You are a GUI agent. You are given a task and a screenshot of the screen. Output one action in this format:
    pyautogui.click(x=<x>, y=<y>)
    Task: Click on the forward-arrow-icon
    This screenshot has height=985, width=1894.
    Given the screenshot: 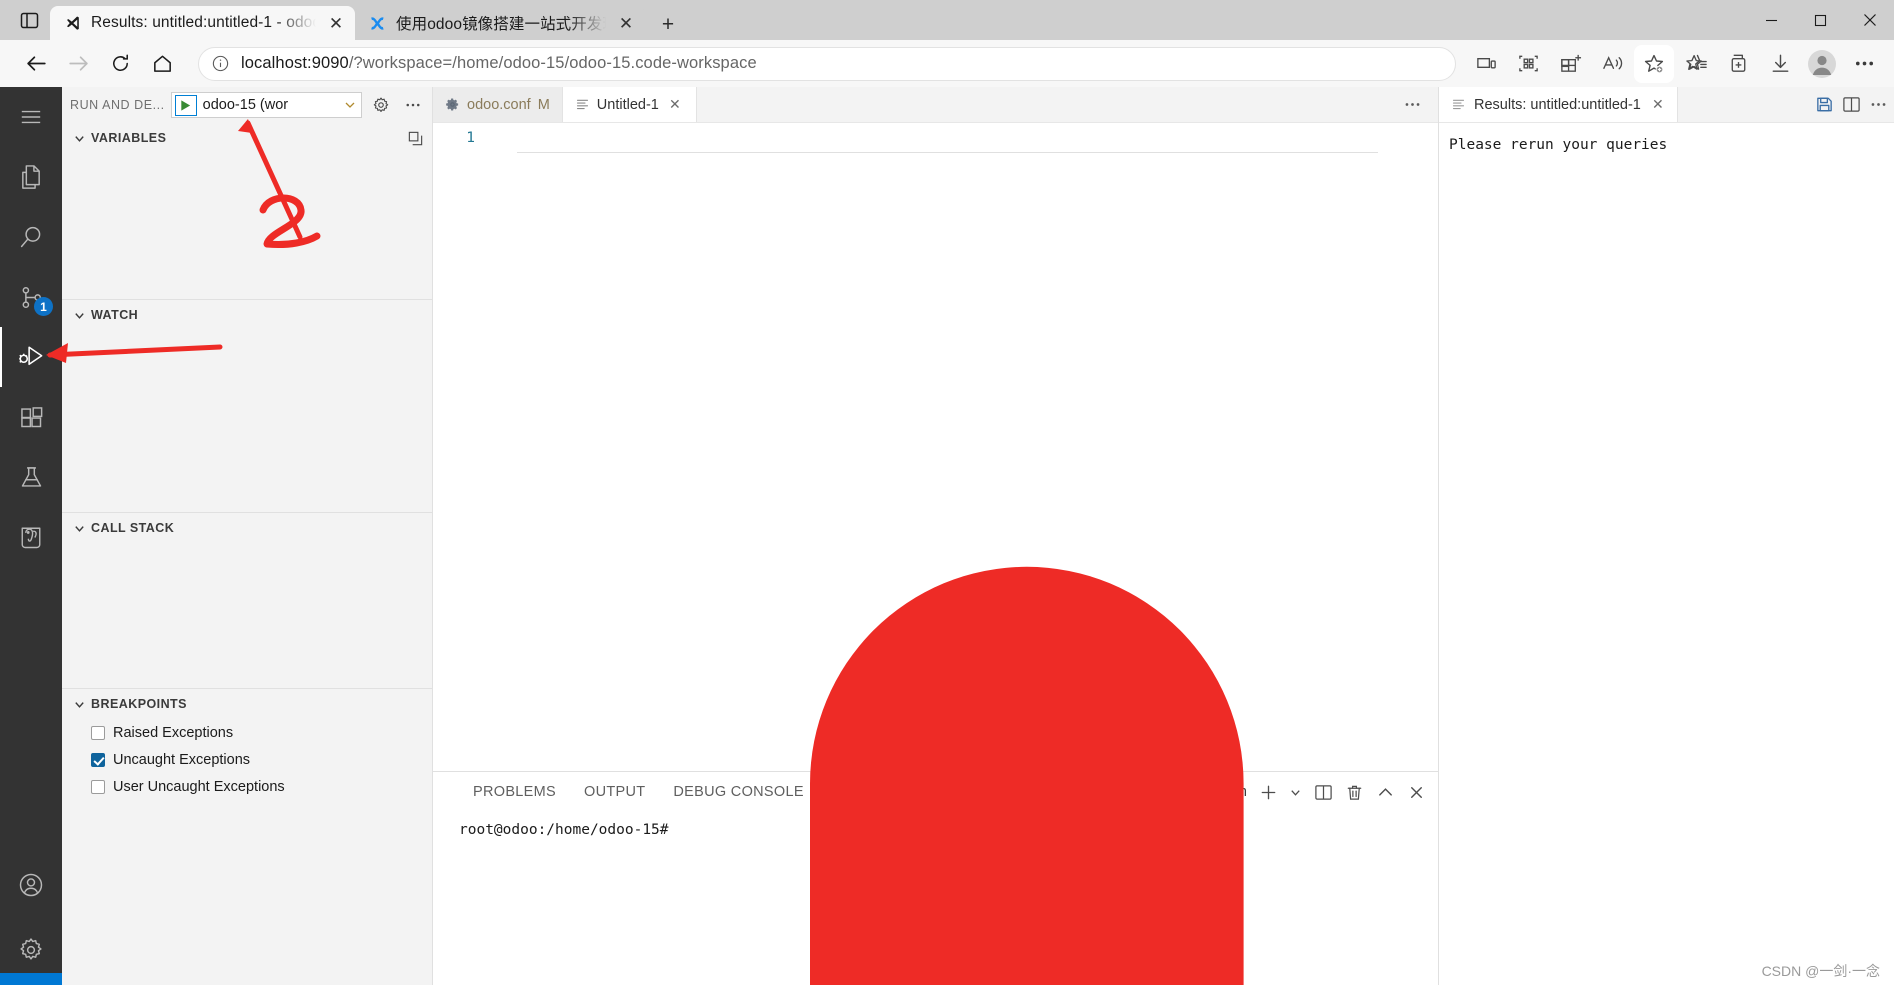 What is the action you would take?
    pyautogui.click(x=78, y=64)
    